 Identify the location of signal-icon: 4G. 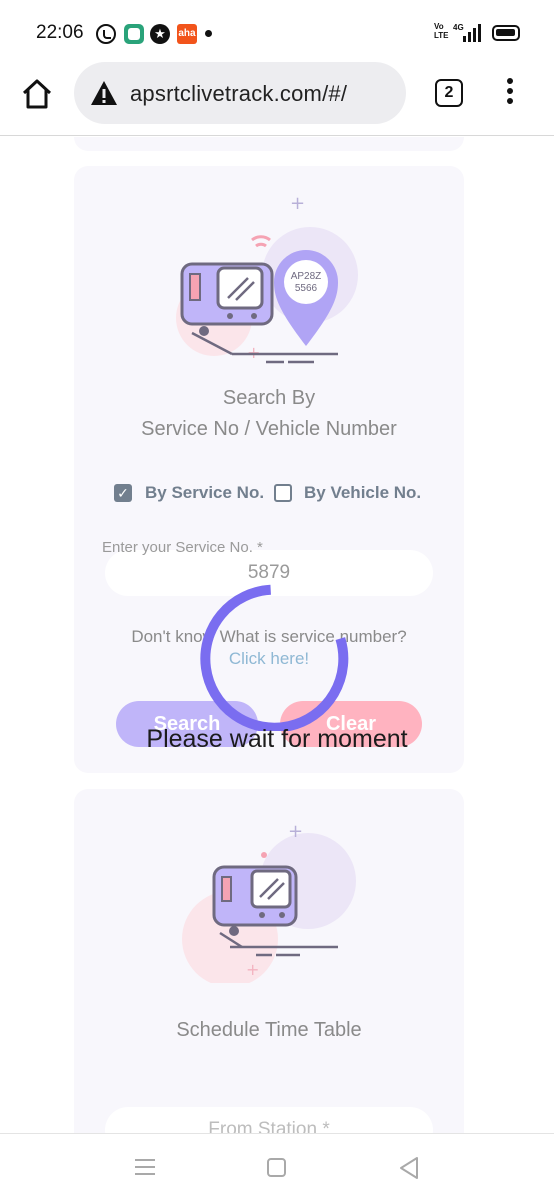
(467, 32).